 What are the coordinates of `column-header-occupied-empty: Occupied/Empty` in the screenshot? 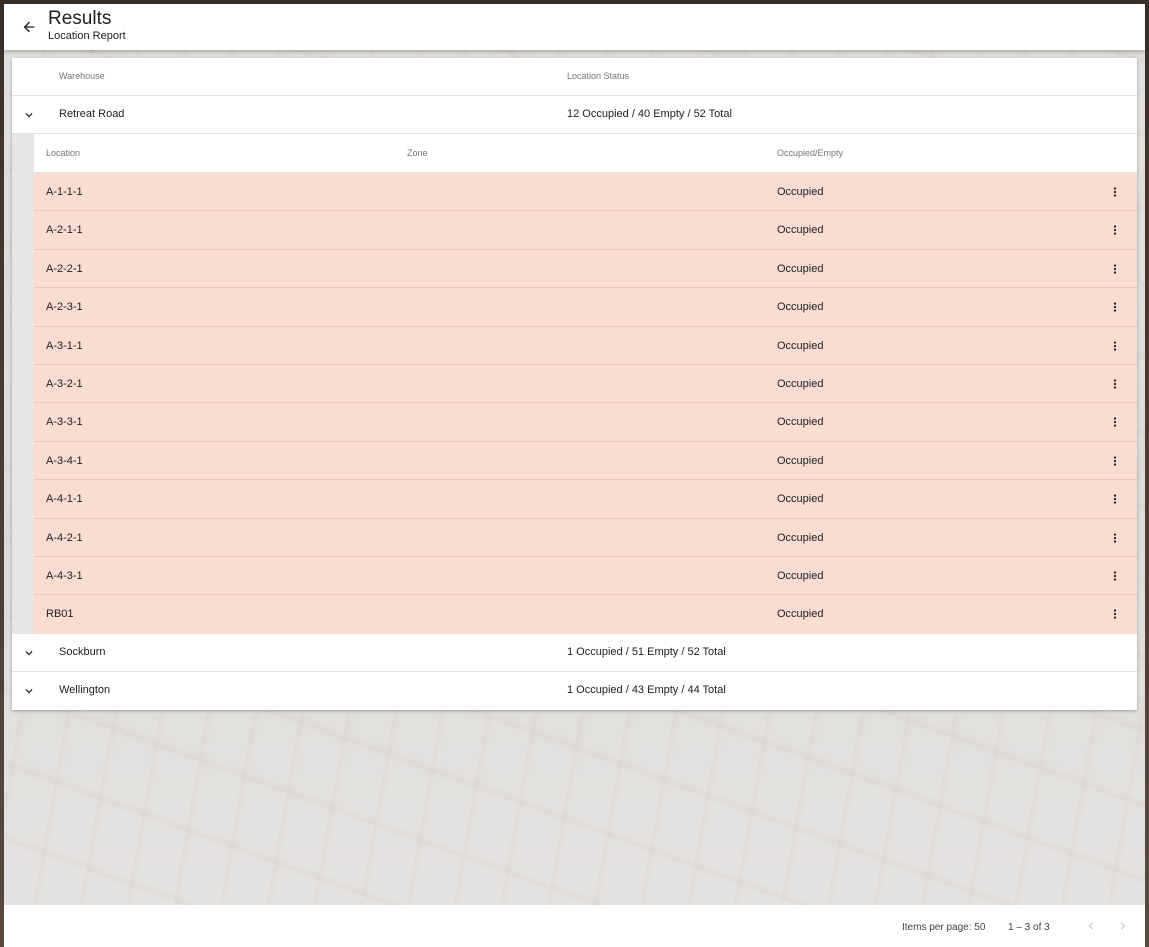 It's located at (810, 153).